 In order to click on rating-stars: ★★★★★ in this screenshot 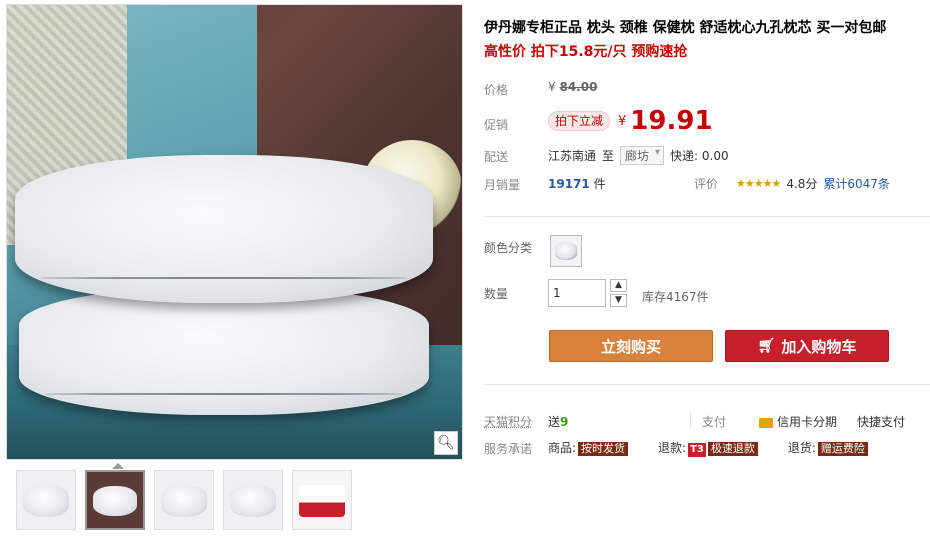, I will do `click(758, 183)`.